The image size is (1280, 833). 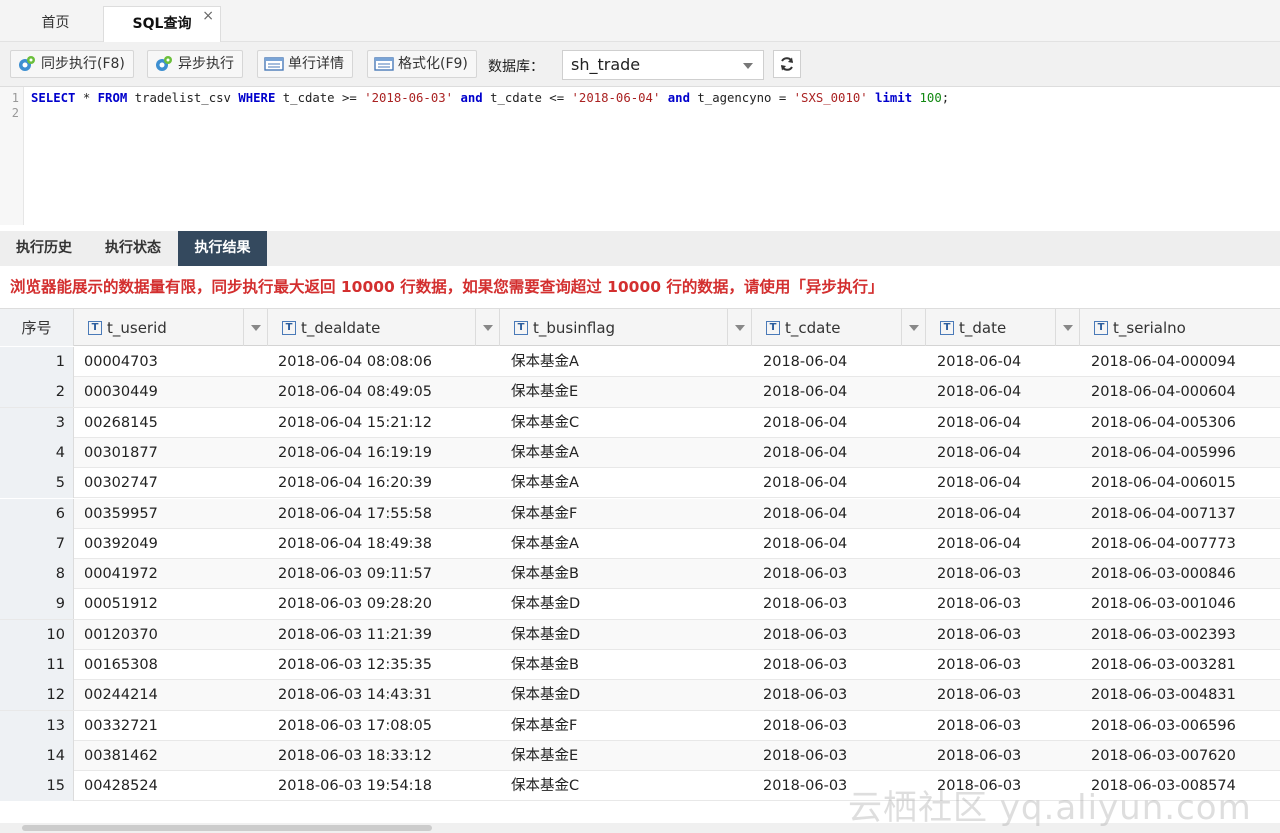 What do you see at coordinates (121, 786) in the screenshot?
I see `table-cell: 00428524` at bounding box center [121, 786].